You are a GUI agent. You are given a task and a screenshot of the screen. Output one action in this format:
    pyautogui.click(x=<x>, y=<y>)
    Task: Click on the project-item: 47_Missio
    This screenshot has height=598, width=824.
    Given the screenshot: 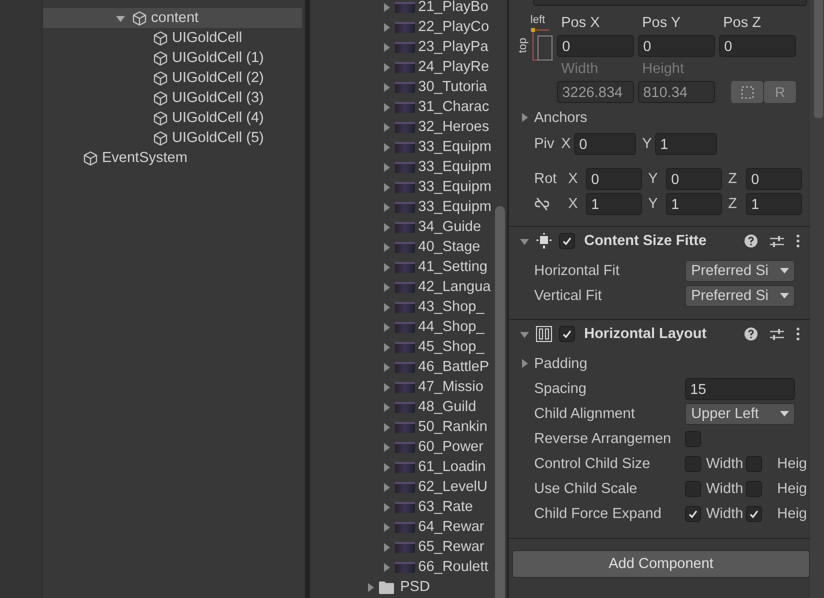 What is the action you would take?
    pyautogui.click(x=402, y=387)
    